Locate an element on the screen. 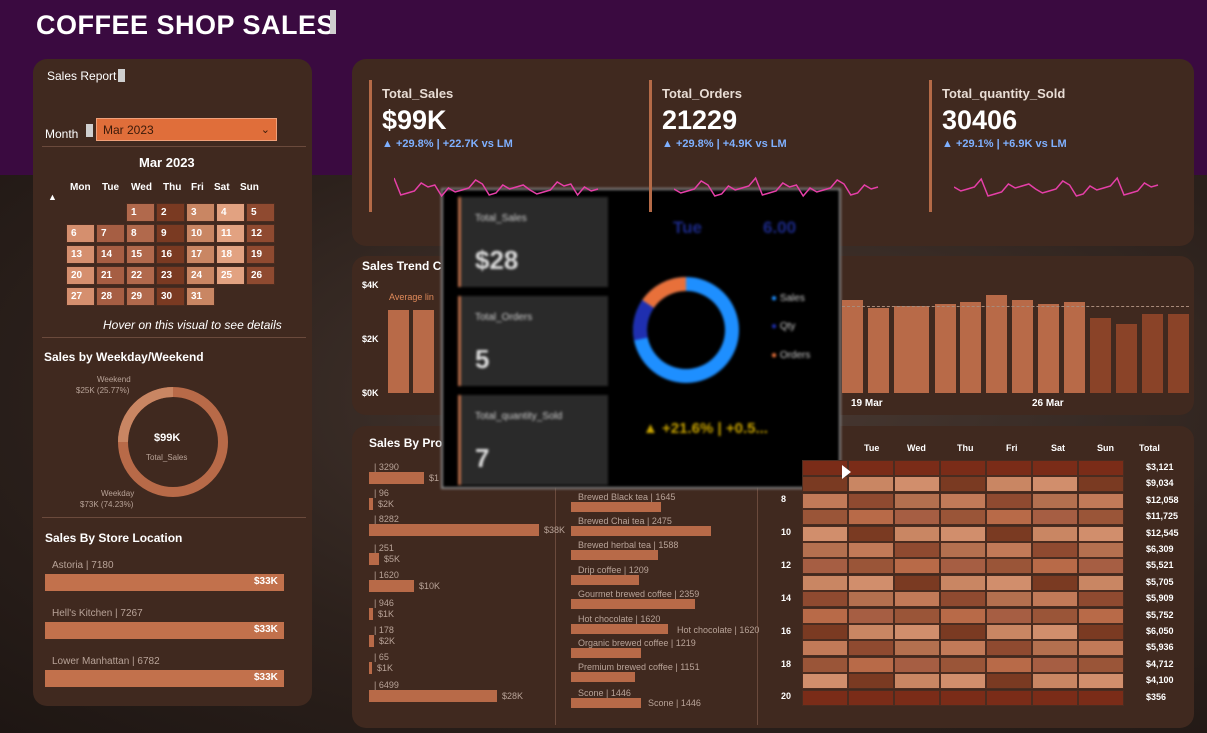 This screenshot has width=1207, height=733. calendar-day: 12 is located at coordinates (260, 233).